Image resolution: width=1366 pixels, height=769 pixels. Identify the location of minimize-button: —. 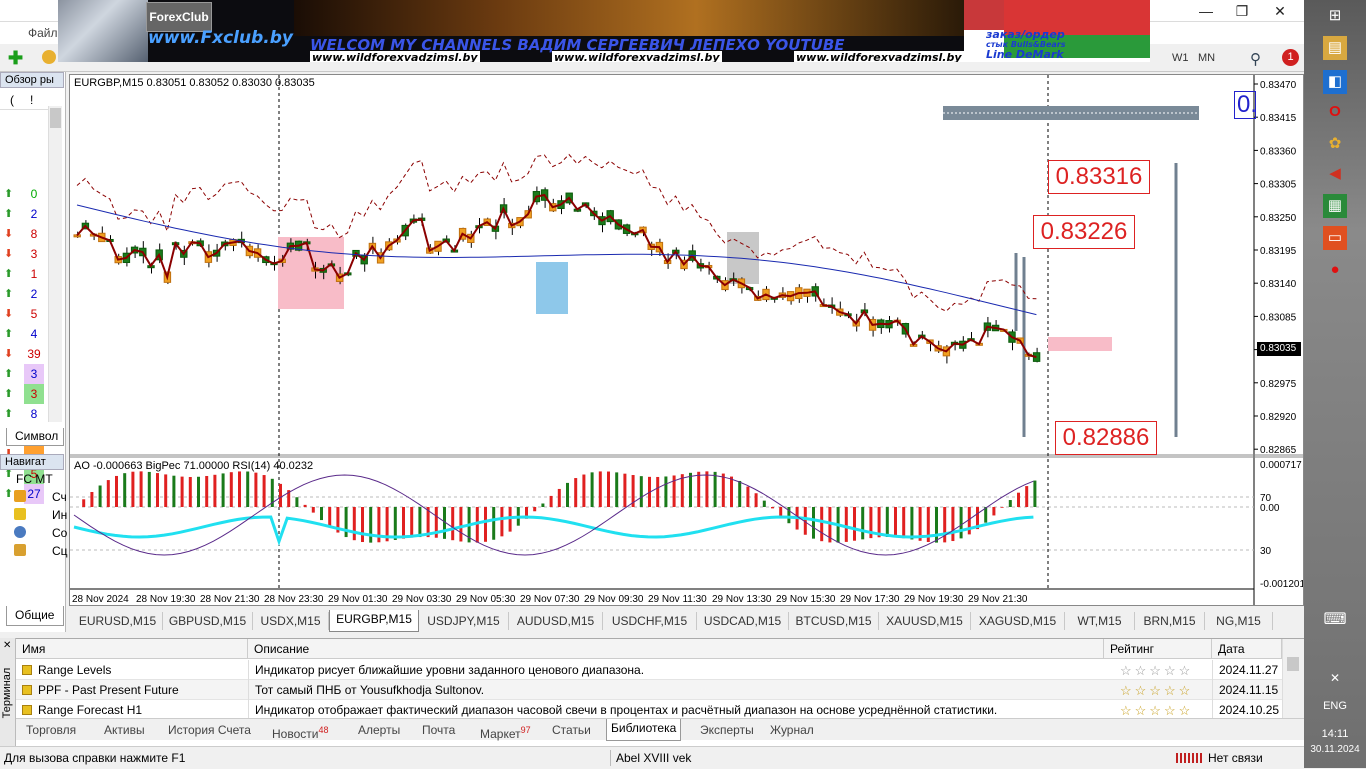
(1206, 11).